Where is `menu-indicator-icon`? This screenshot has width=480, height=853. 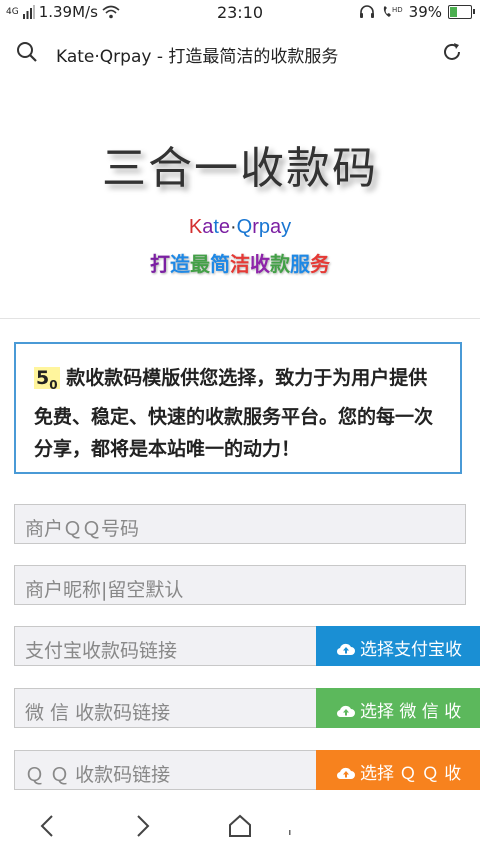 menu-indicator-icon is located at coordinates (290, 832).